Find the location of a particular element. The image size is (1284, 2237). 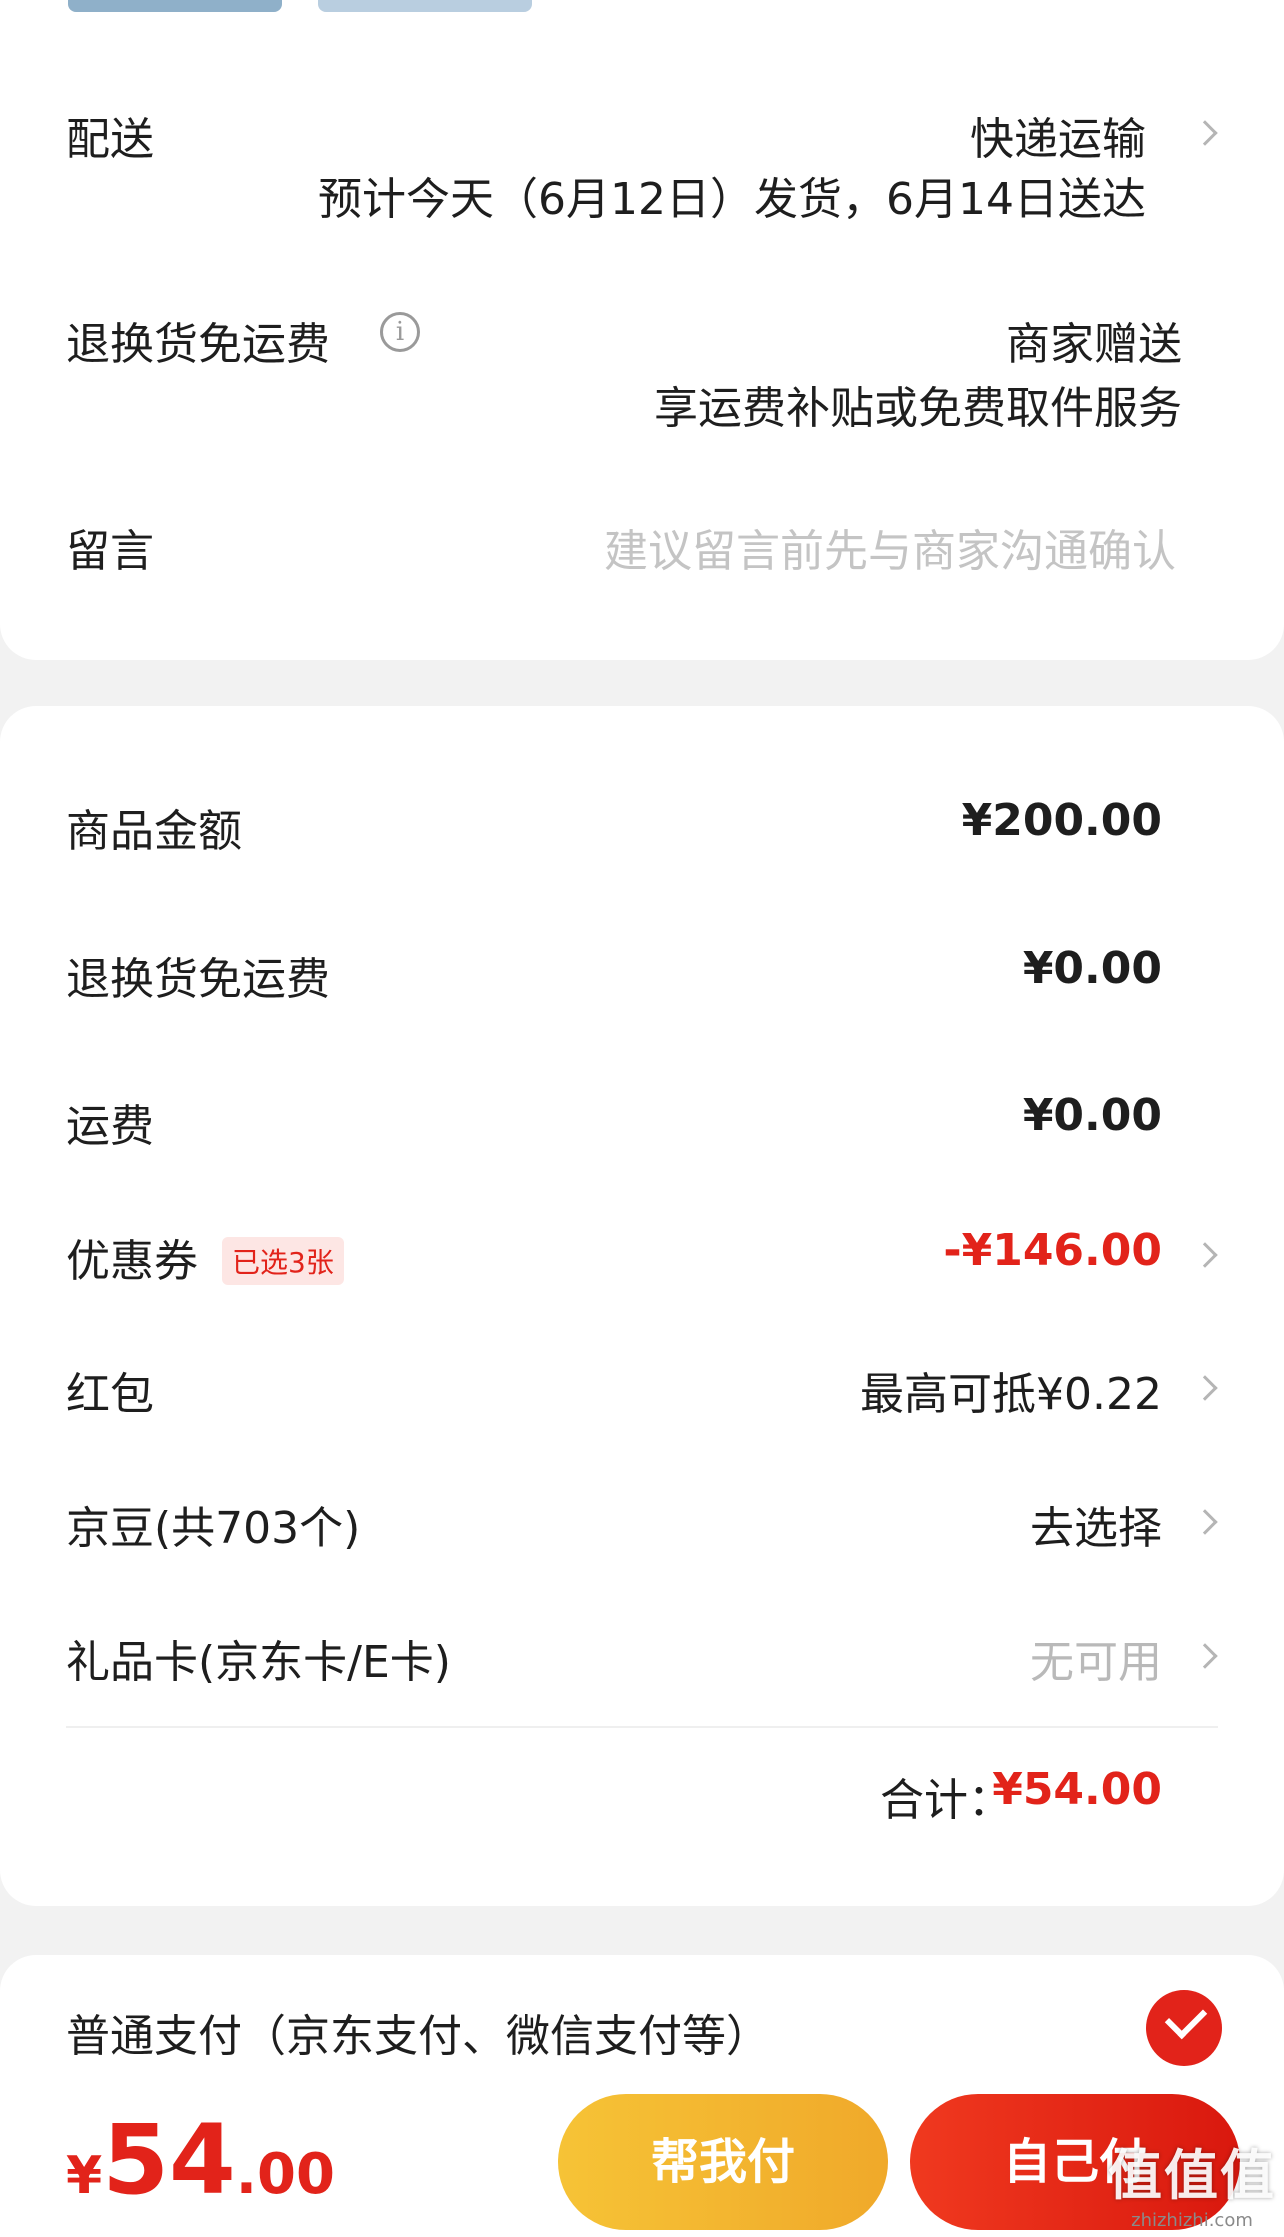

red-packet-label: 红包 is located at coordinates (110, 1394).